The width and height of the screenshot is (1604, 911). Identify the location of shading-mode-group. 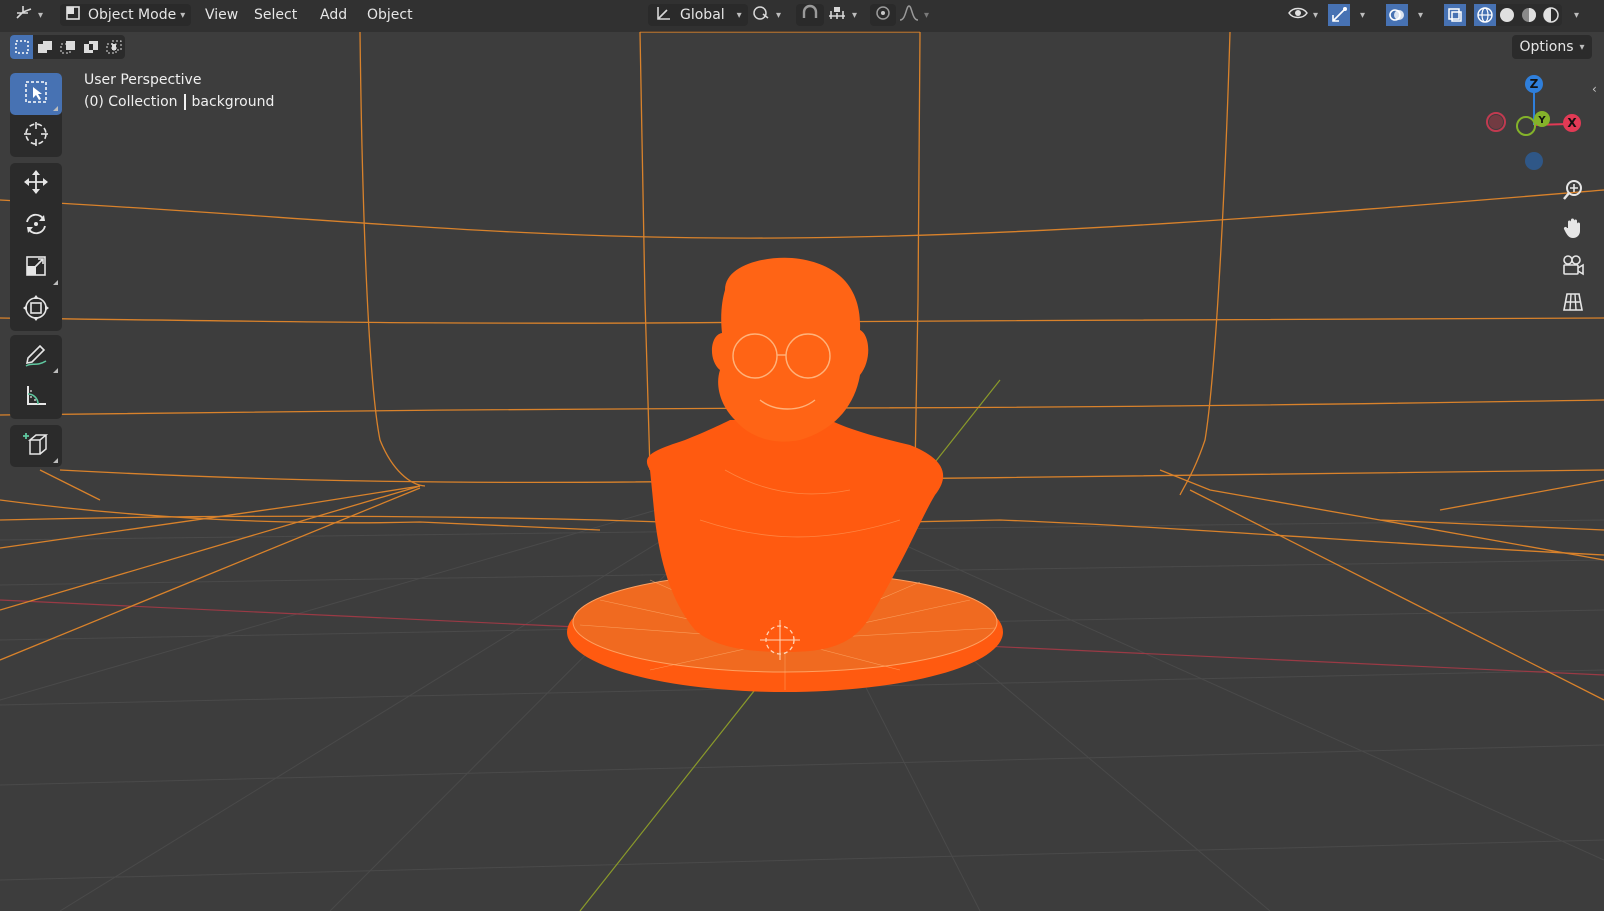
(1518, 15).